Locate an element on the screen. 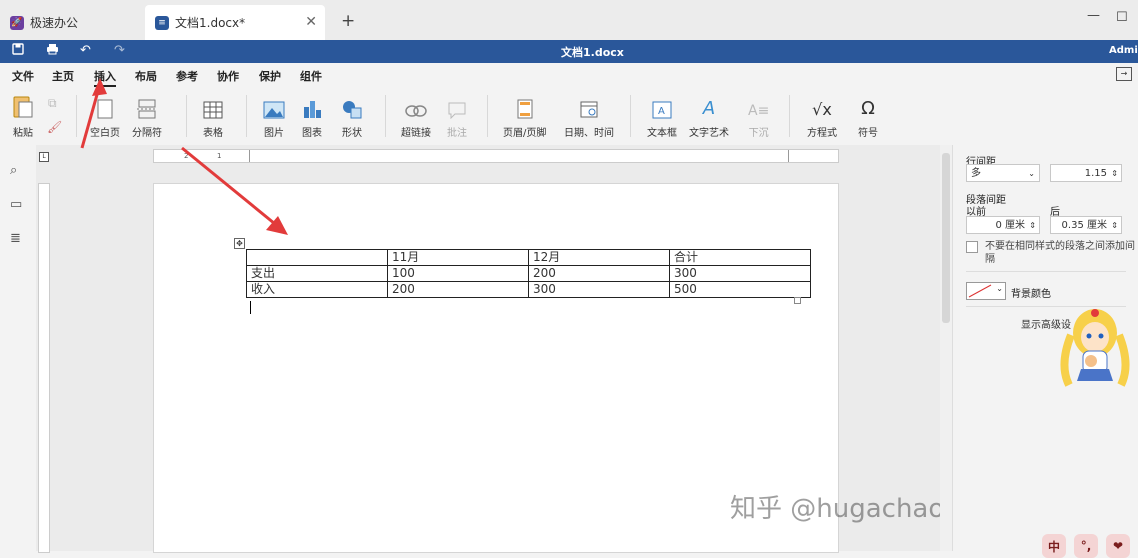 The height and width of the screenshot is (558, 1138). textbox-label: 文本框 is located at coordinates (662, 133).